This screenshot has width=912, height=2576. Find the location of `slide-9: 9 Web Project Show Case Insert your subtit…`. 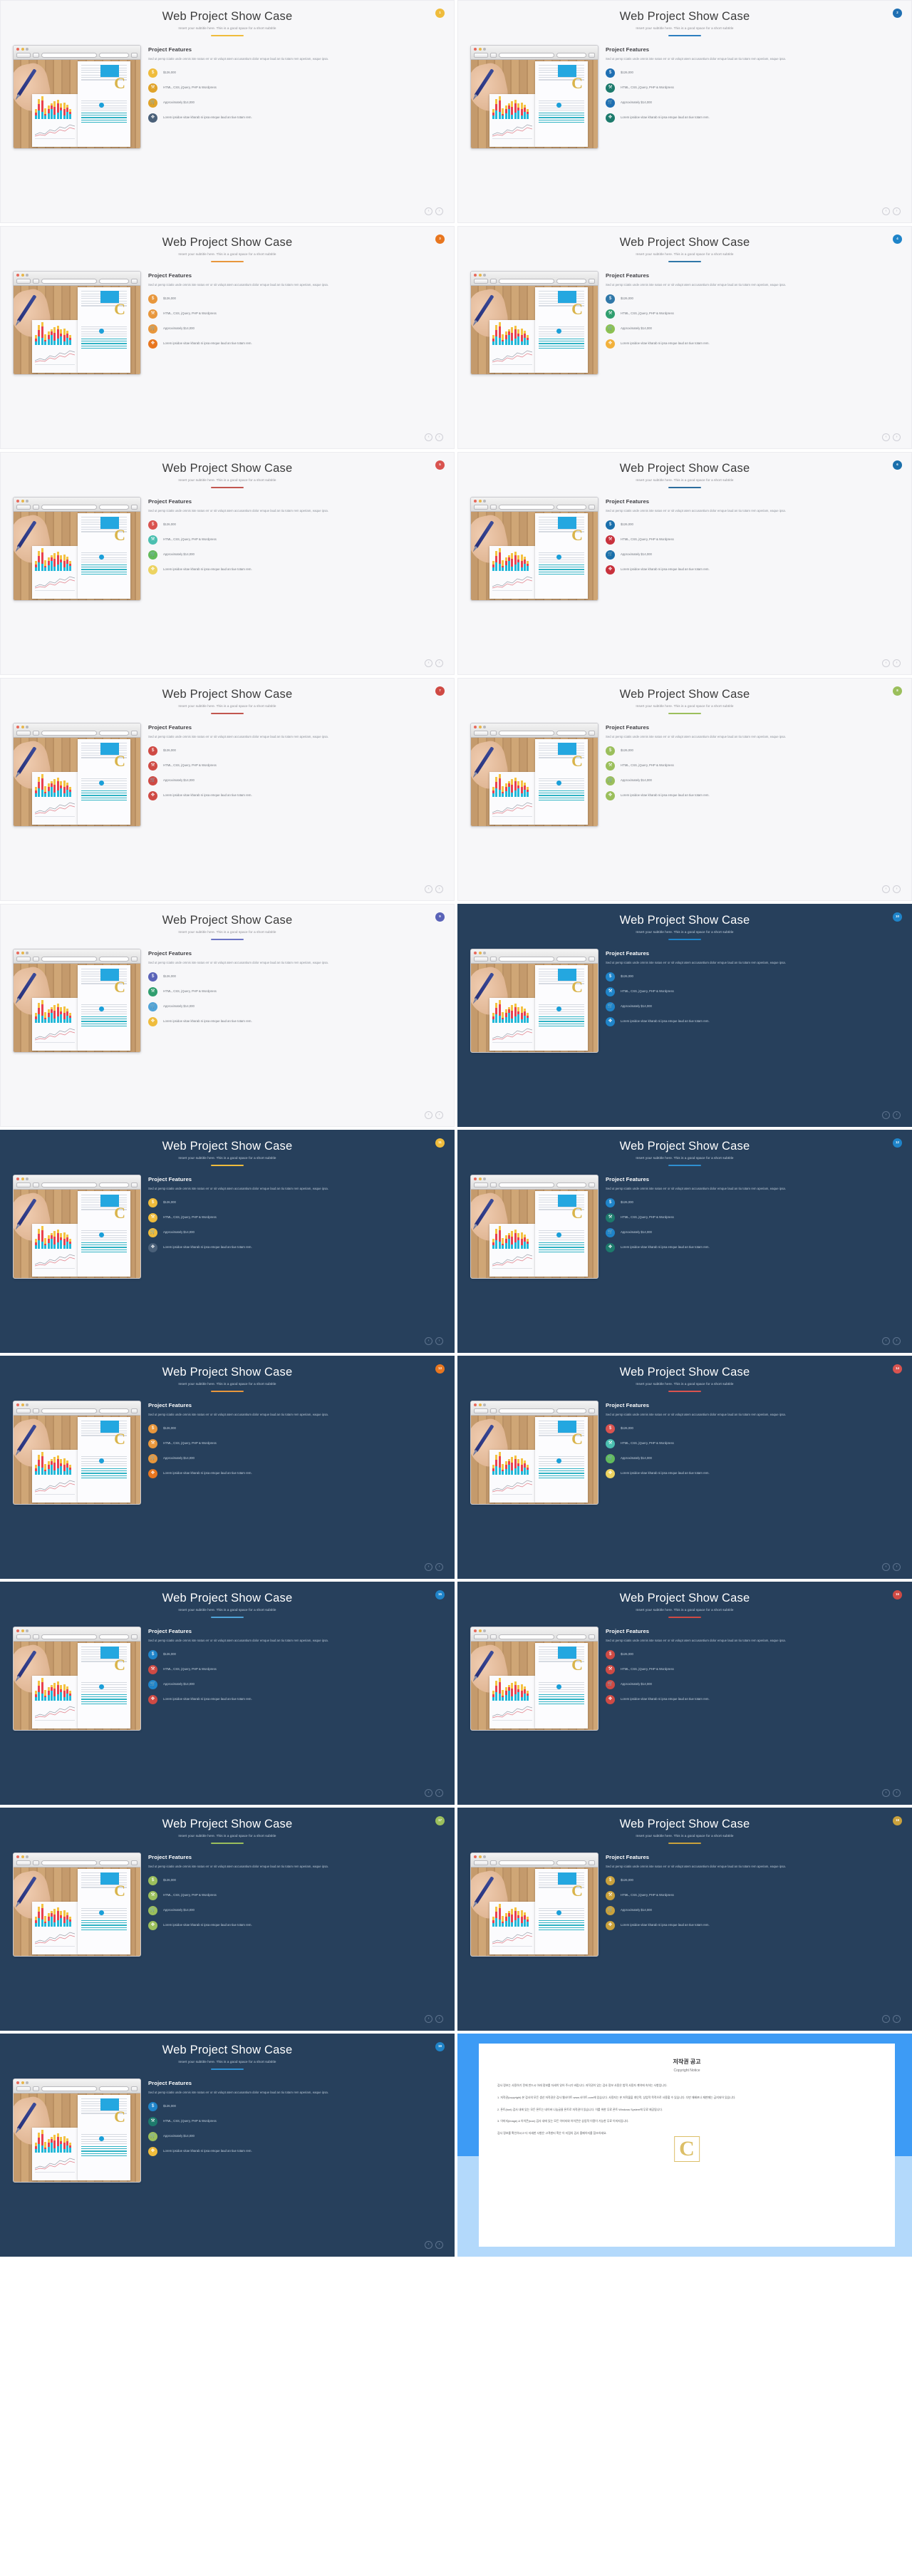

slide-9: 9 Web Project Show Case Insert your subtit… is located at coordinates (227, 1015).